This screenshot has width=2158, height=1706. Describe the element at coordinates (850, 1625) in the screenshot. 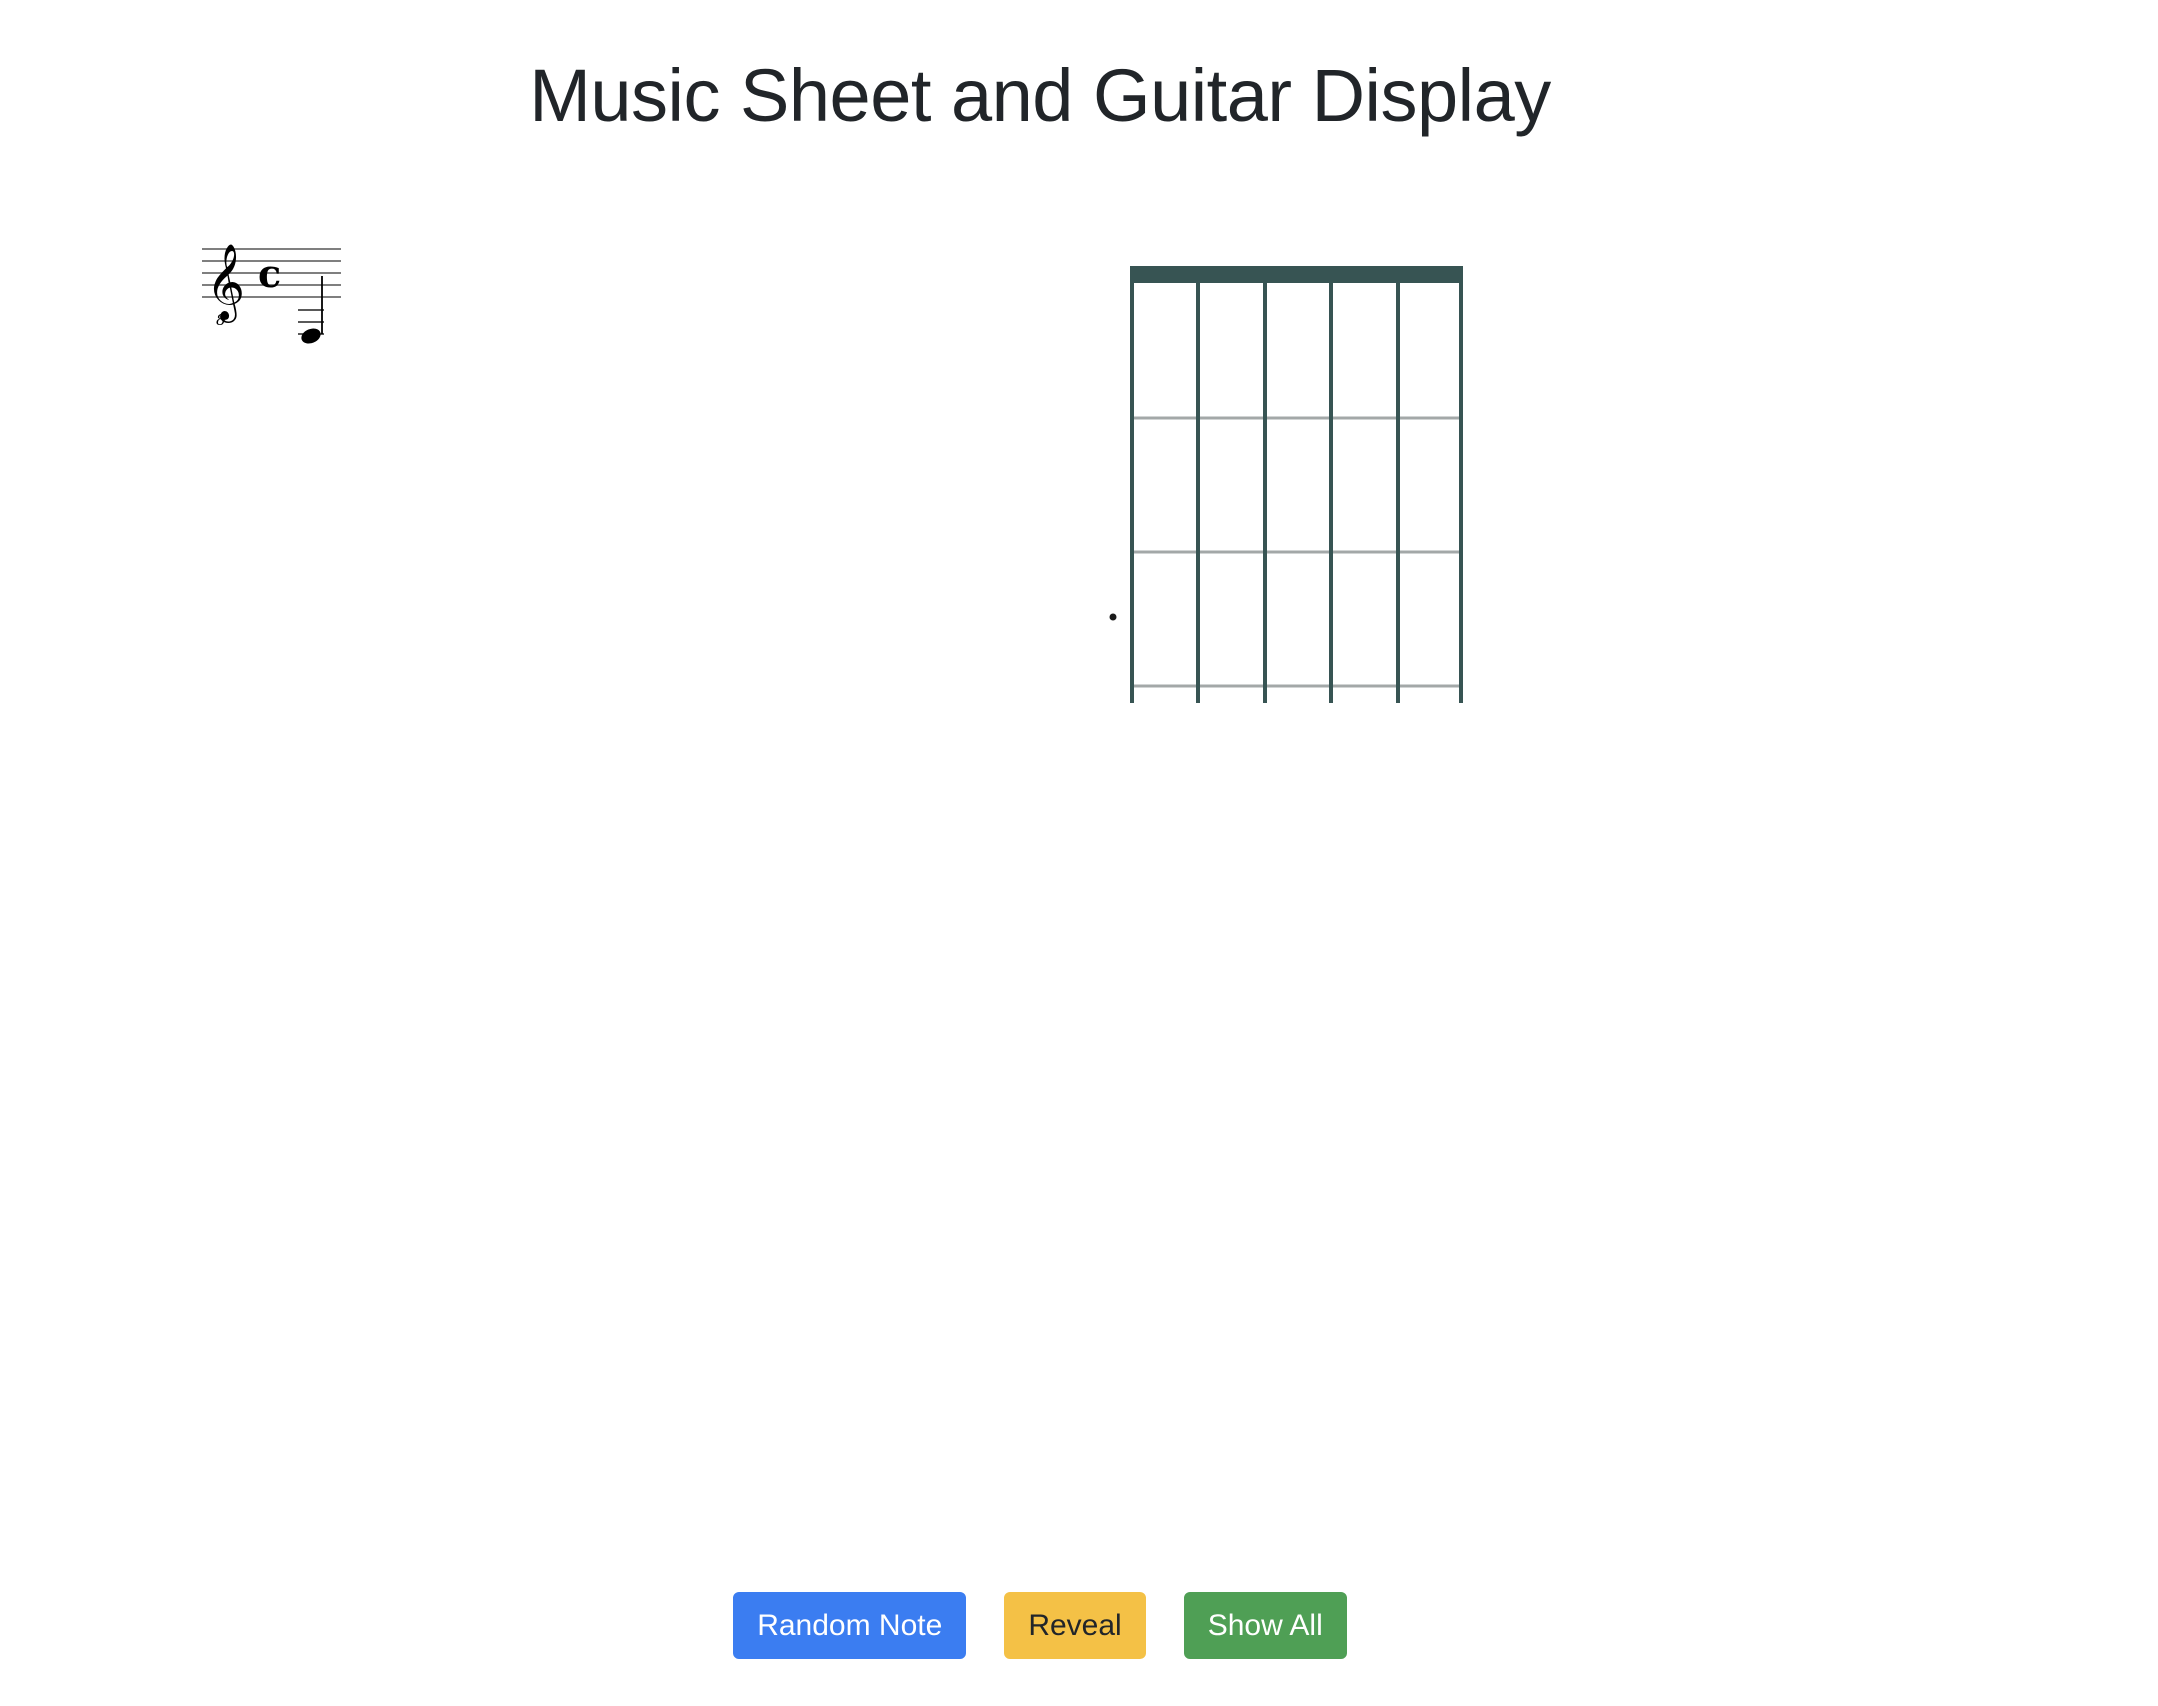

I see `random-note-button: Random Note` at that location.